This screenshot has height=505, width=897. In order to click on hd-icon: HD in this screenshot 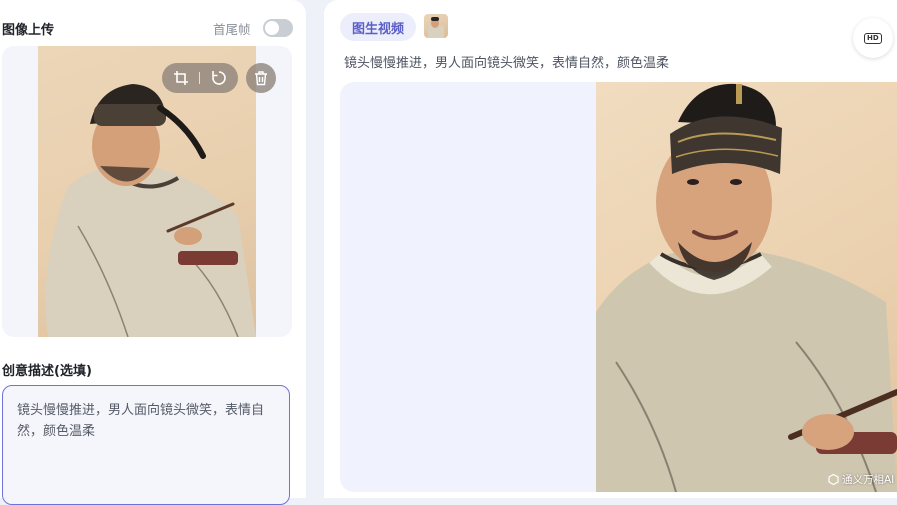, I will do `click(873, 38)`.